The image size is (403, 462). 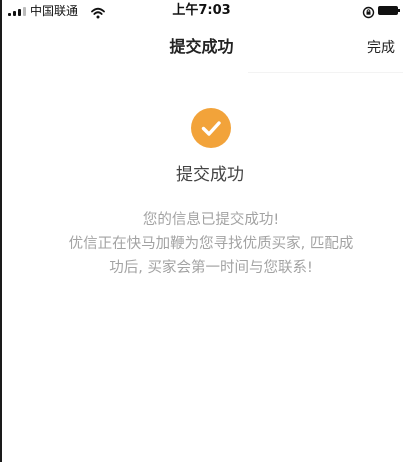 What do you see at coordinates (368, 13) in the screenshot?
I see `orientation-lock-icon` at bounding box center [368, 13].